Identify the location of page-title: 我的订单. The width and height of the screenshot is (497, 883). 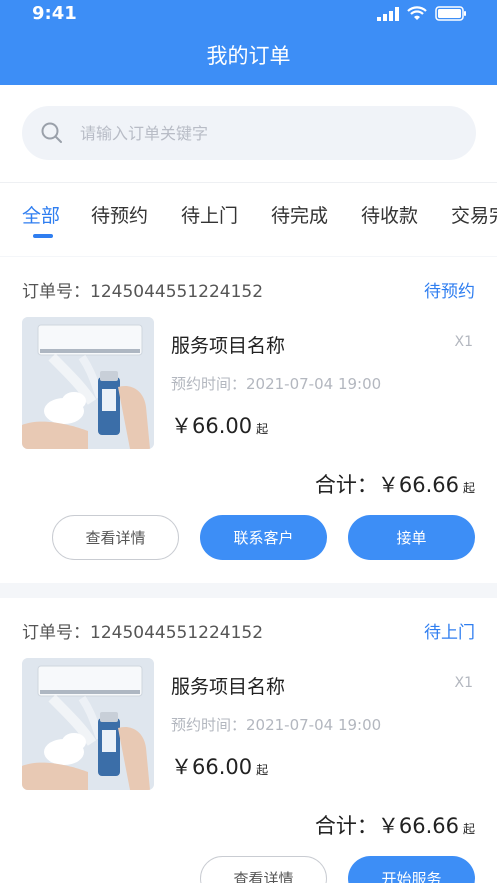
(248, 56).